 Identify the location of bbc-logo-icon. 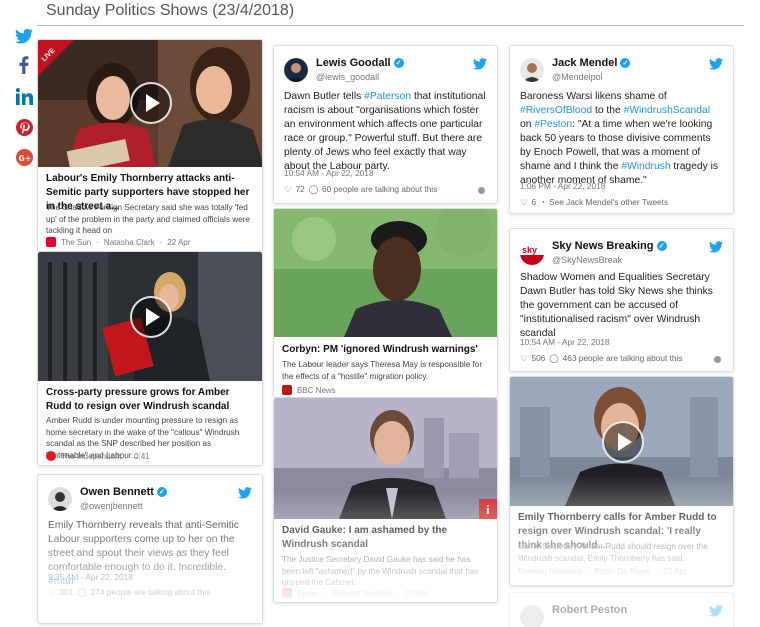
(287, 390).